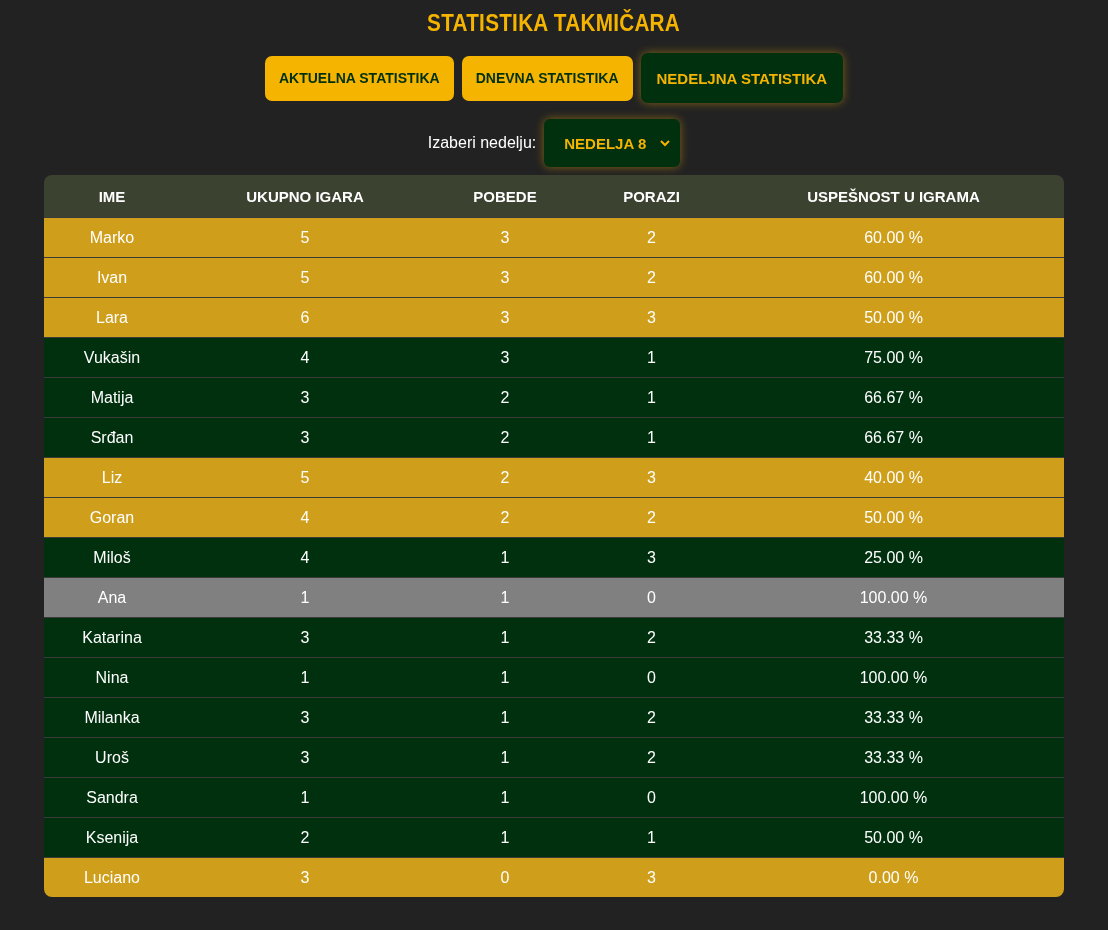 This screenshot has height=930, width=1108. I want to click on table-cell-text: Uroš, so click(112, 757).